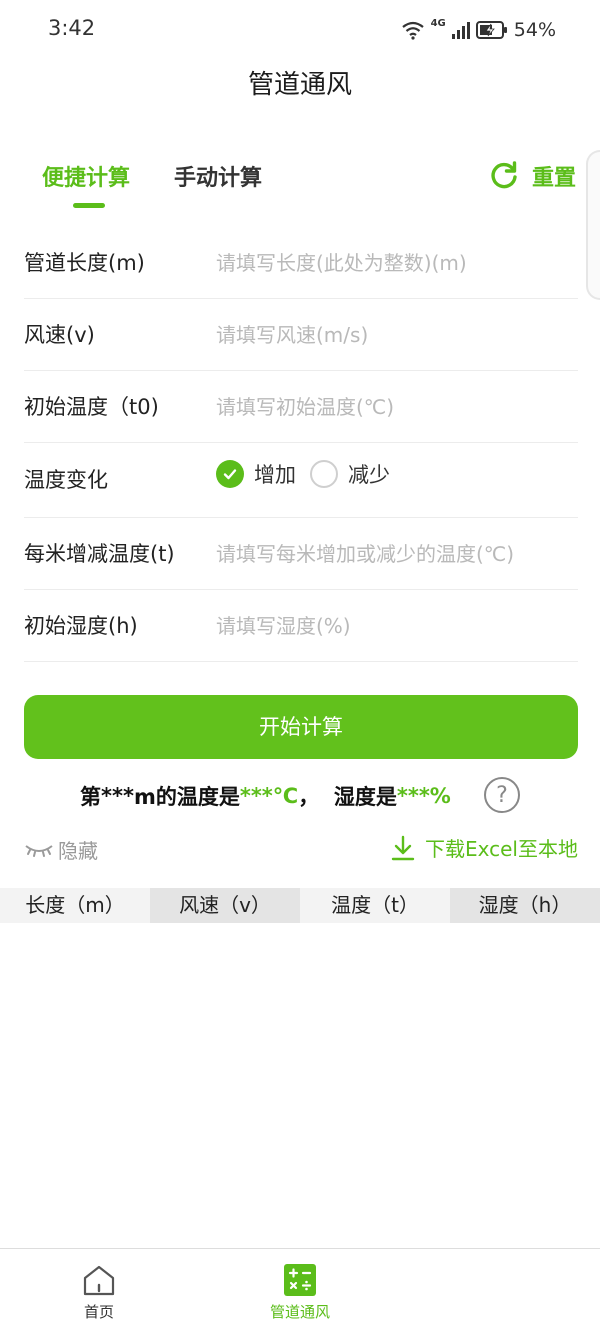  What do you see at coordinates (460, 30) in the screenshot?
I see `signal-icon` at bounding box center [460, 30].